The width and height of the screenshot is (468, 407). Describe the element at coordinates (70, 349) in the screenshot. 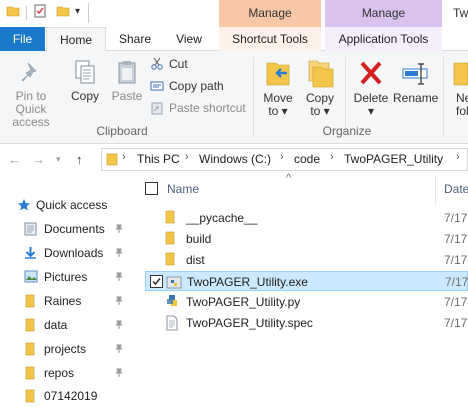

I see `nav-item-projects: projects` at that location.